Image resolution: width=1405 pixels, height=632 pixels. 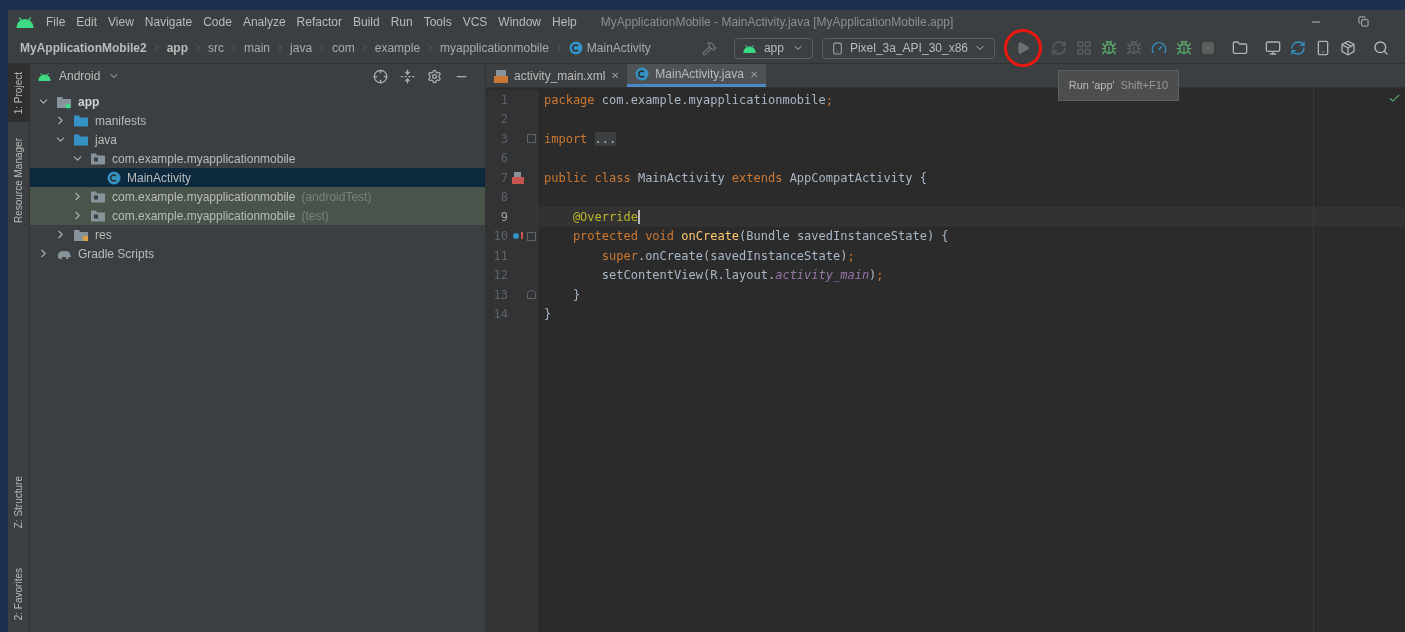 What do you see at coordinates (257, 253) in the screenshot?
I see `tree-item: Gradle Scripts` at bounding box center [257, 253].